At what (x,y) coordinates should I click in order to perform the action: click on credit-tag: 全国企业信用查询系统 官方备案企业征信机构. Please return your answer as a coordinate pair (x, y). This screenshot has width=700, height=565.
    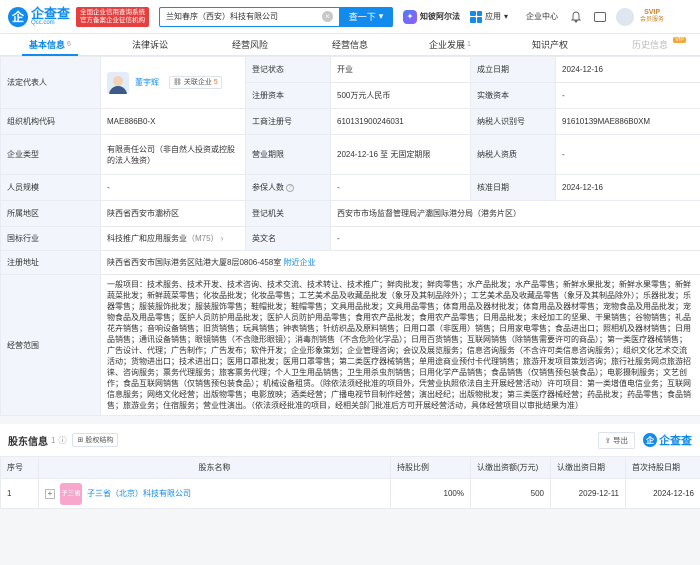
    Looking at the image, I should click on (113, 16).